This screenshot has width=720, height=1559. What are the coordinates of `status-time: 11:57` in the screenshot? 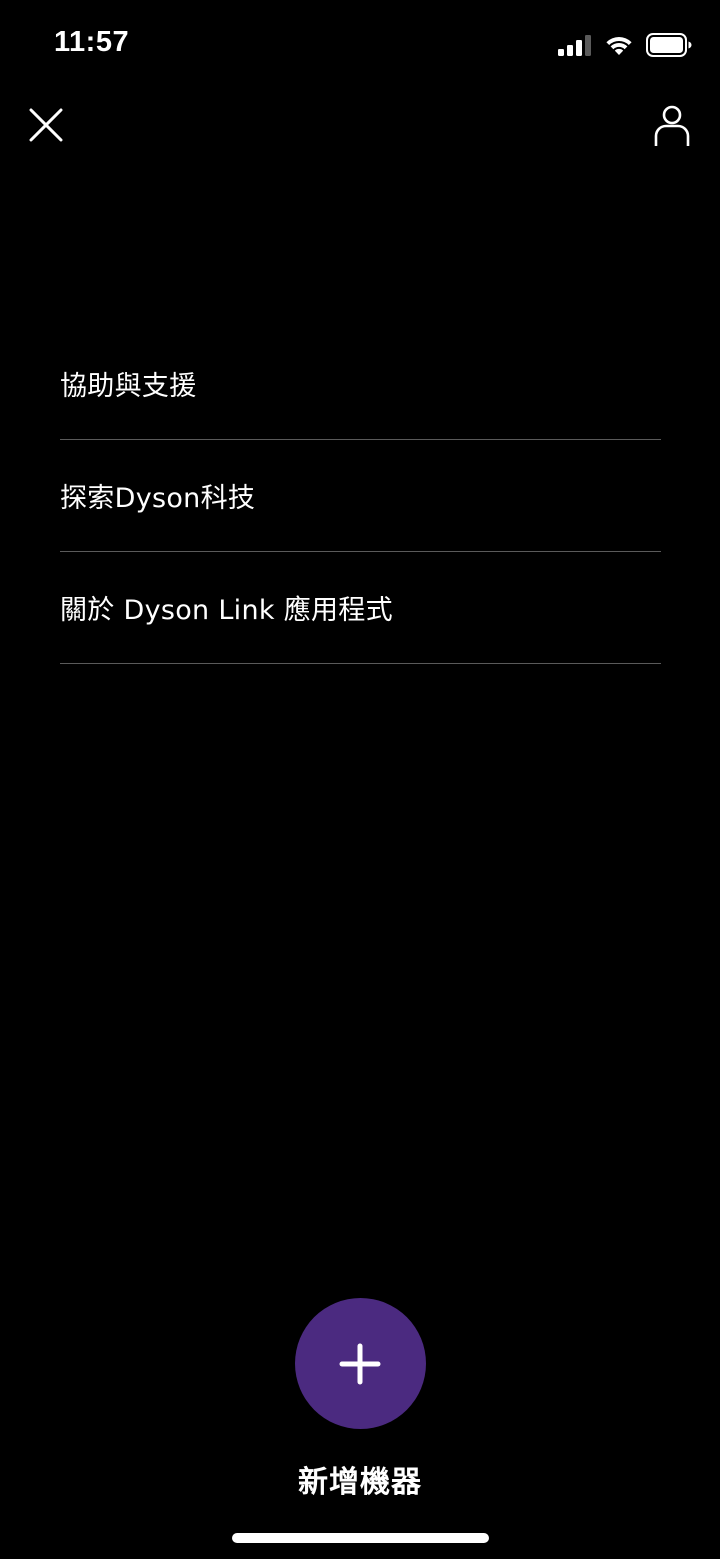 It's located at (92, 42).